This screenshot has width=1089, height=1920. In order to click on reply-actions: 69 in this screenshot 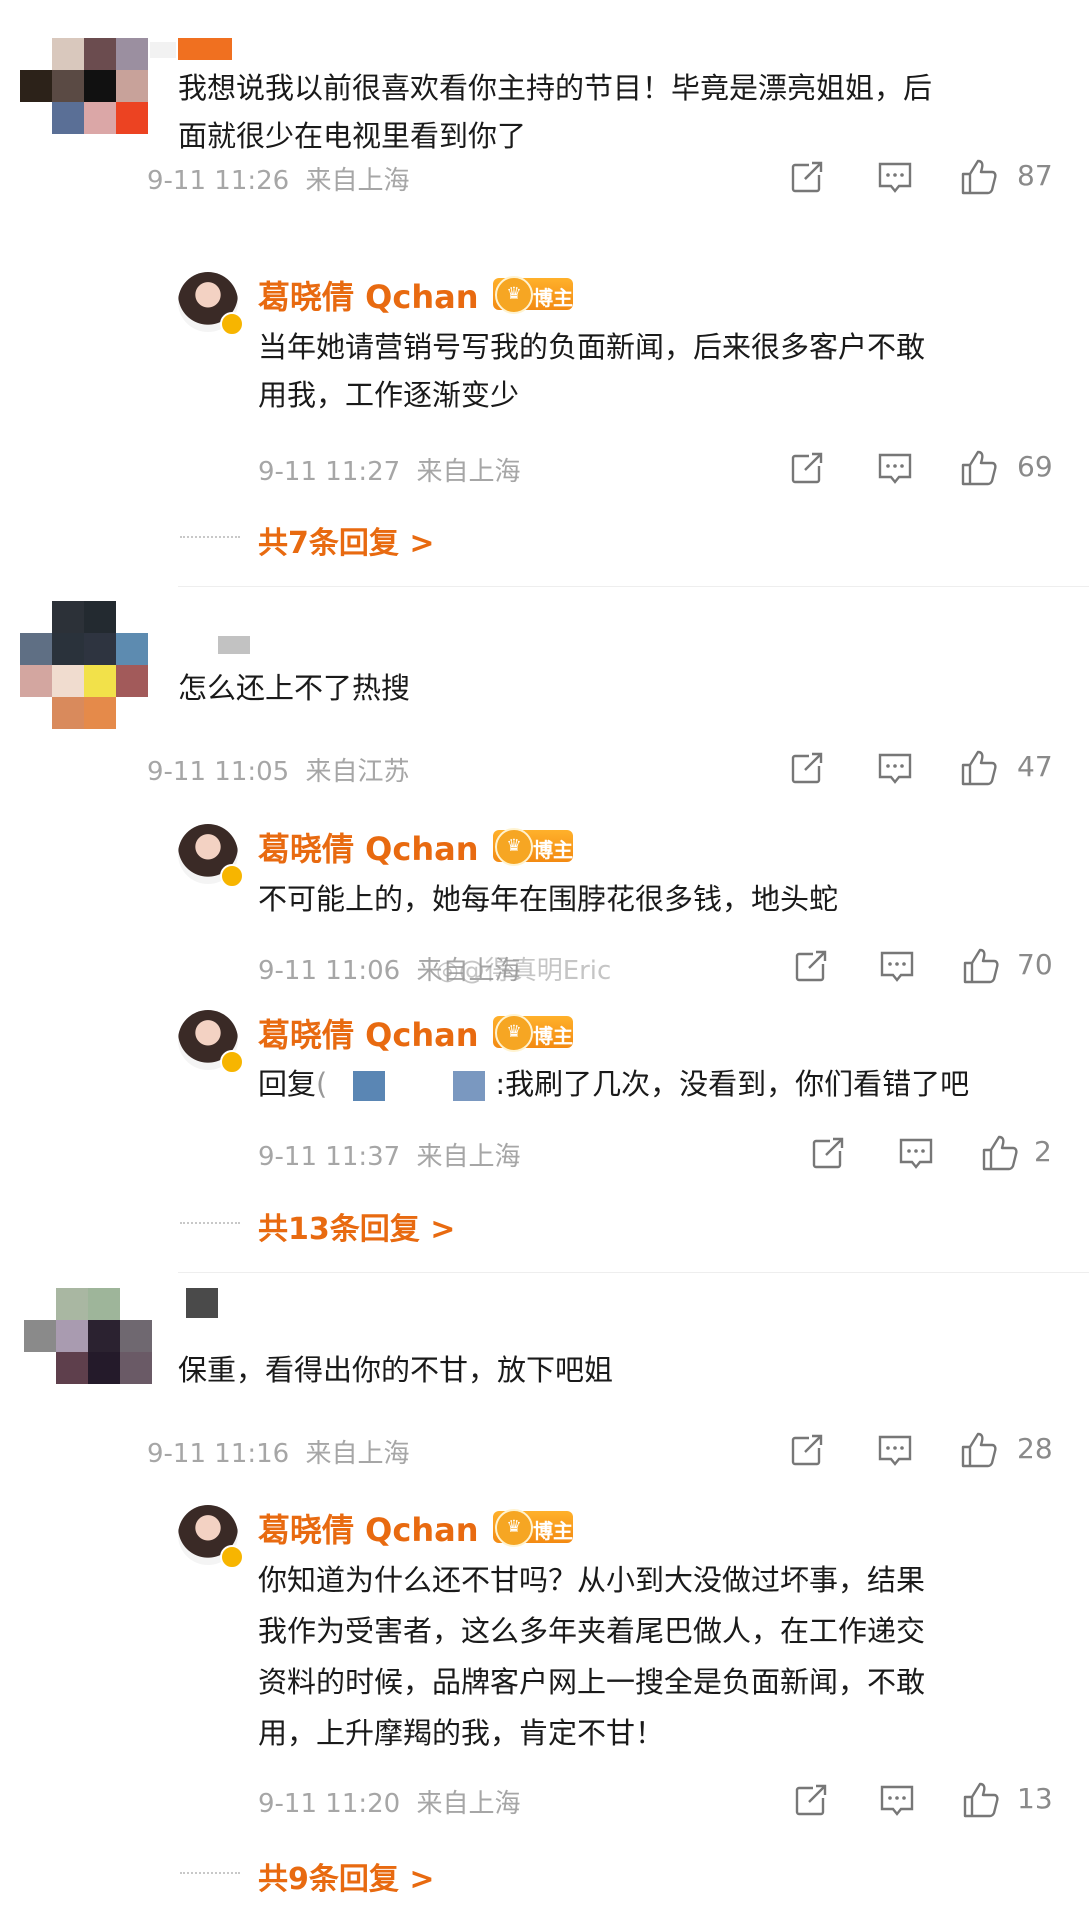, I will do `click(932, 468)`.